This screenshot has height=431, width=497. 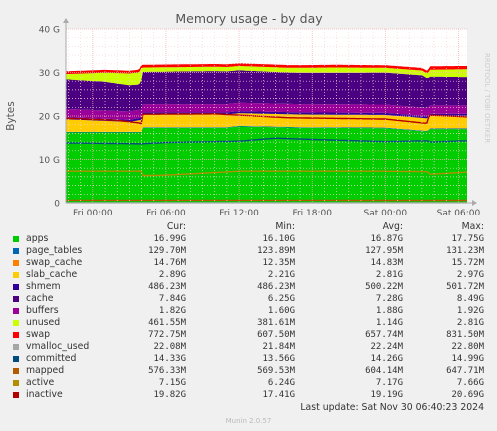 I want to click on legend-row-unused: unused 461.55M 381.61M 1.14G 2.81G, so click(x=248, y=323).